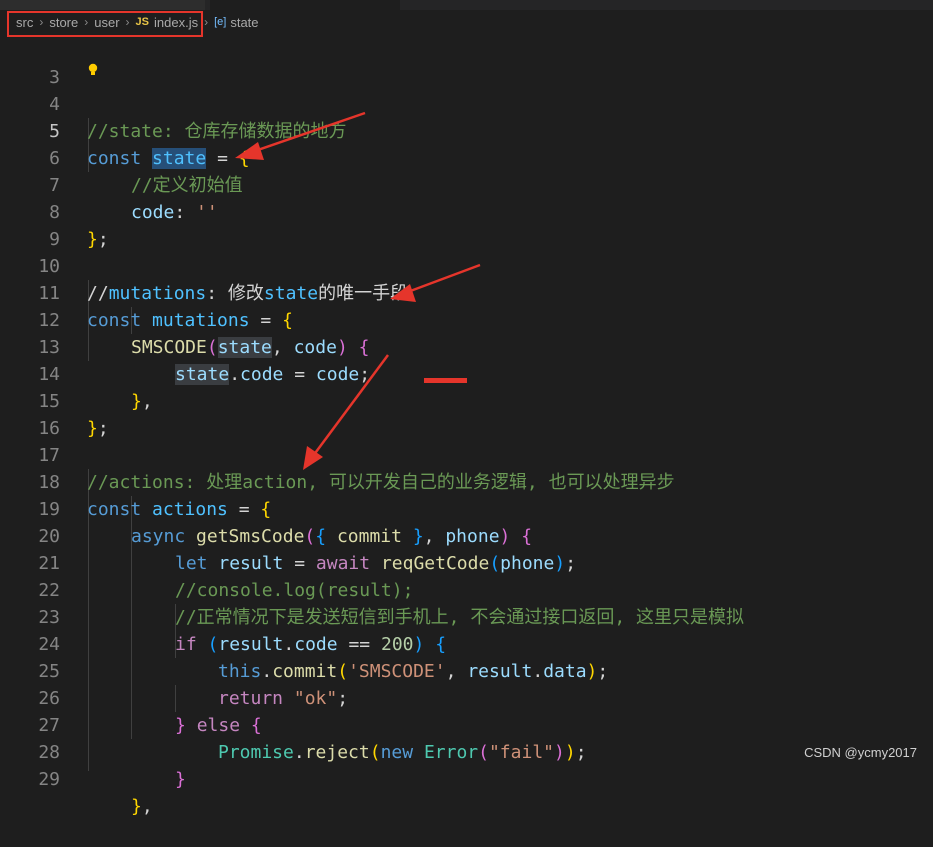 Image resolution: width=933 pixels, height=847 pixels. I want to click on code-line: 14 },, so click(466, 373).